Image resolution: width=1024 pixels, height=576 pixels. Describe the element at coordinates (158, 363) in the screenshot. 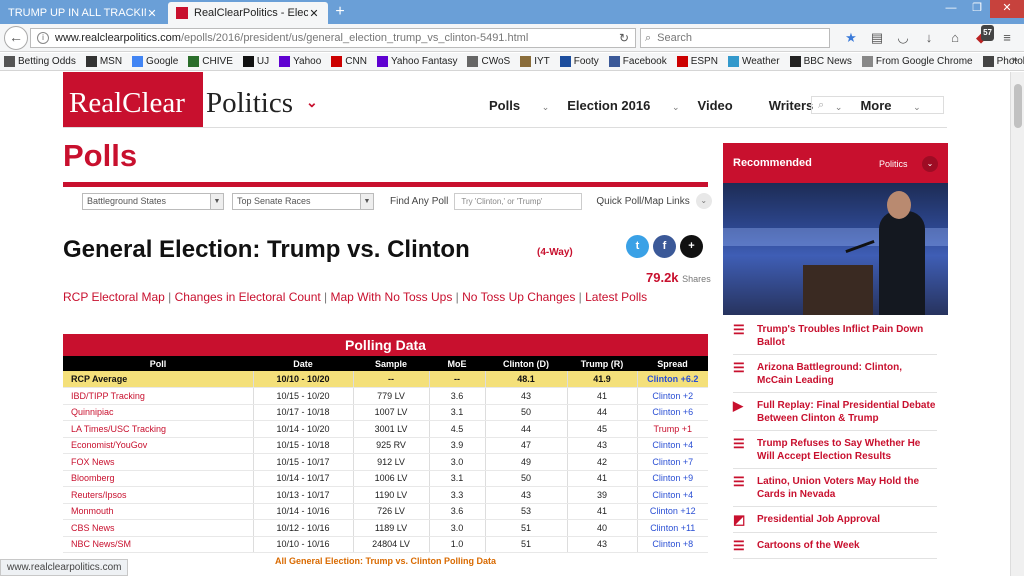

I see `column-header: Poll` at that location.